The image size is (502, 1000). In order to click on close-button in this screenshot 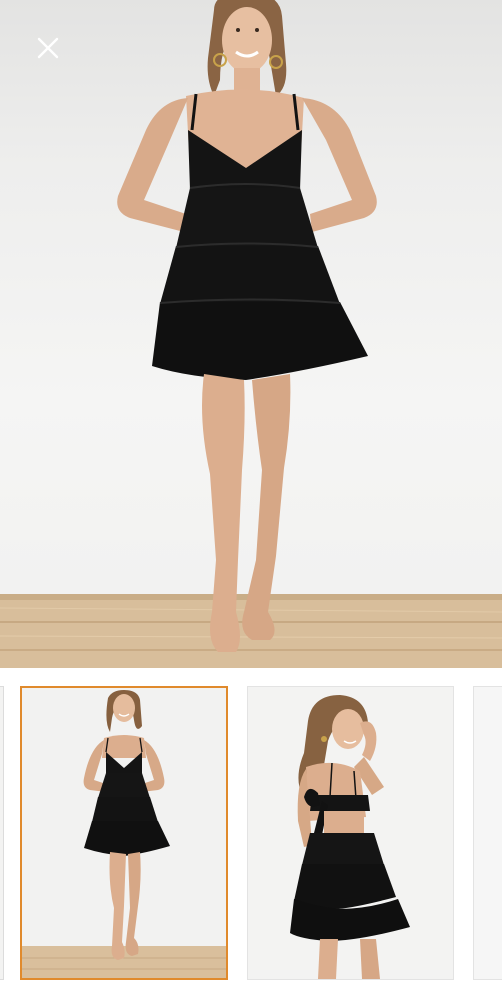, I will do `click(48, 48)`.